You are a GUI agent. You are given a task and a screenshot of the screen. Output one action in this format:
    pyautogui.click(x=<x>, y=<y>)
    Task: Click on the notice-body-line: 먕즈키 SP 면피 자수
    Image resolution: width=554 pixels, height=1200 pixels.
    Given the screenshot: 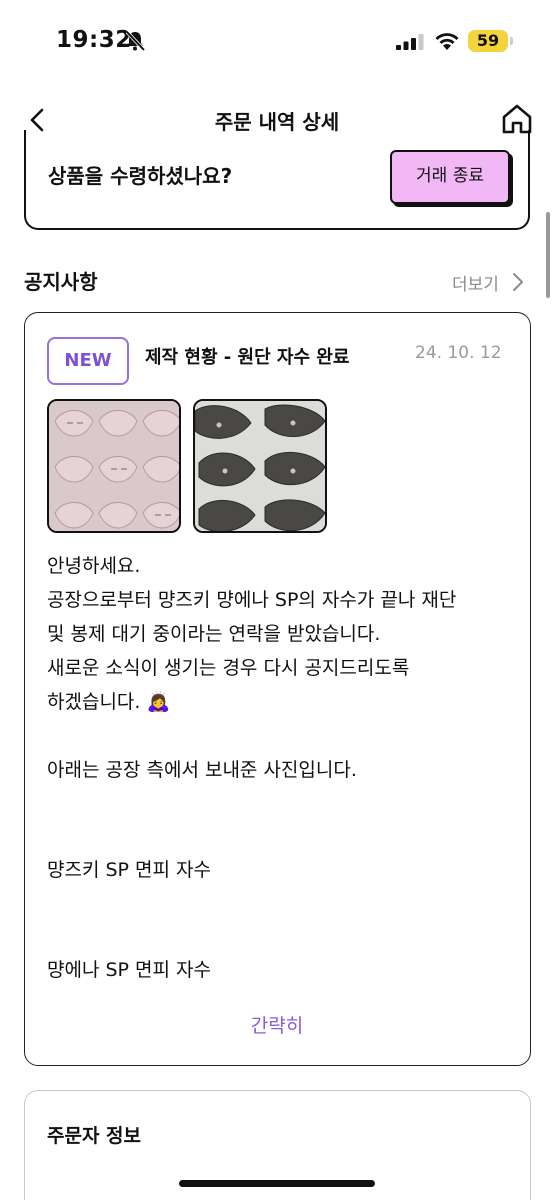 What is the action you would take?
    pyautogui.click(x=129, y=870)
    